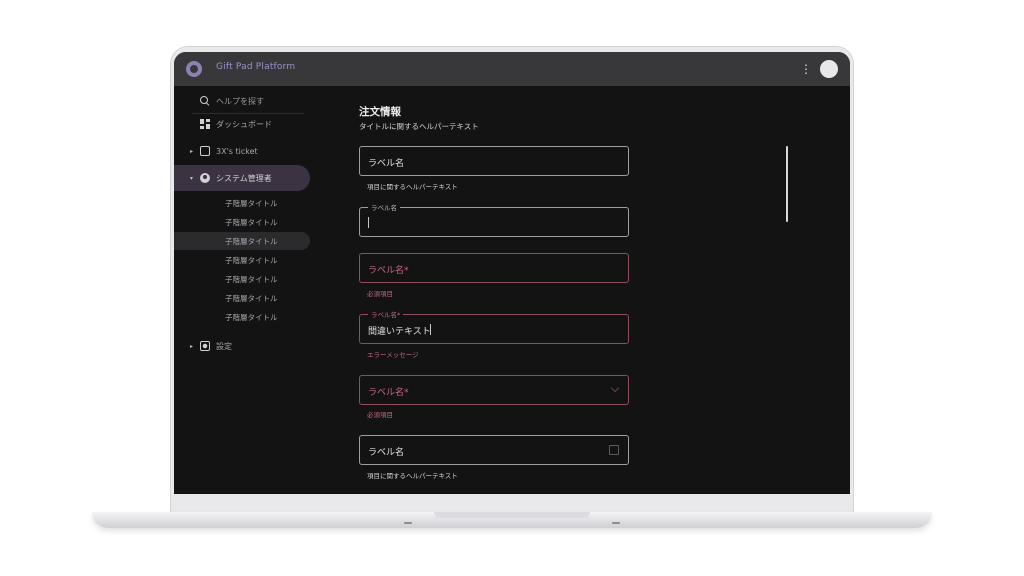 The width and height of the screenshot is (1024, 576). Describe the element at coordinates (512, 69) in the screenshot. I see `app-bar: Gift Pad Platform ⋮` at that location.